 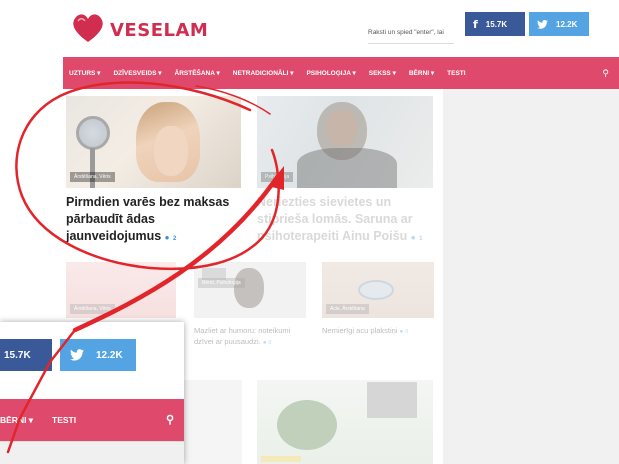 What do you see at coordinates (233, 100) in the screenshot?
I see `annotation-circle-tail` at bounding box center [233, 100].